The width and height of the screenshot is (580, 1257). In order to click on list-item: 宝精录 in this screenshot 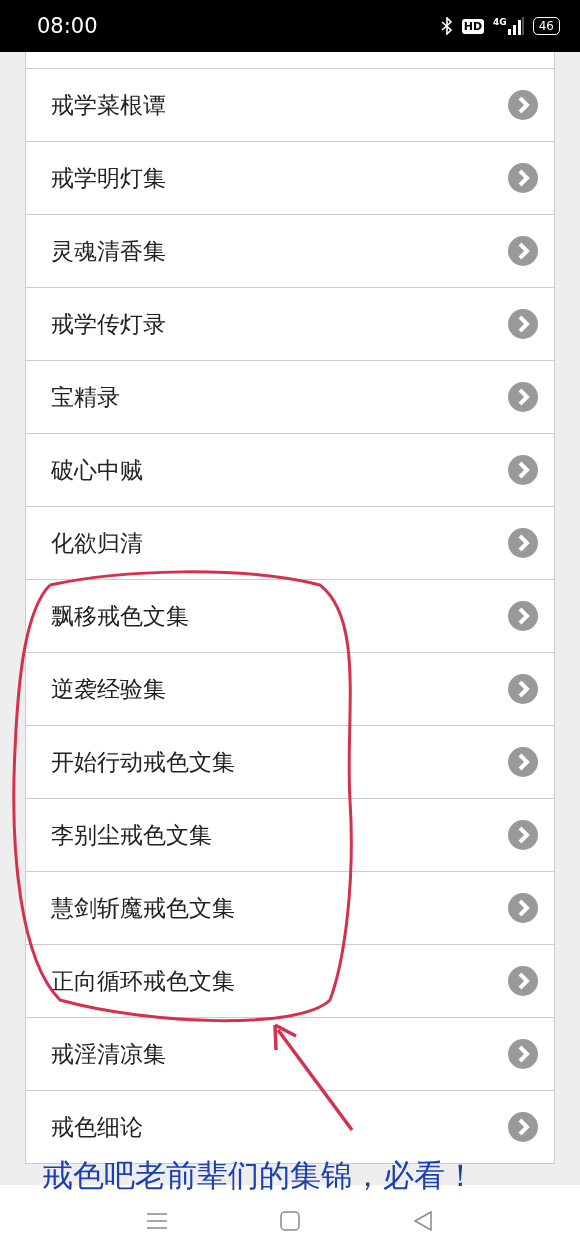, I will do `click(290, 397)`.